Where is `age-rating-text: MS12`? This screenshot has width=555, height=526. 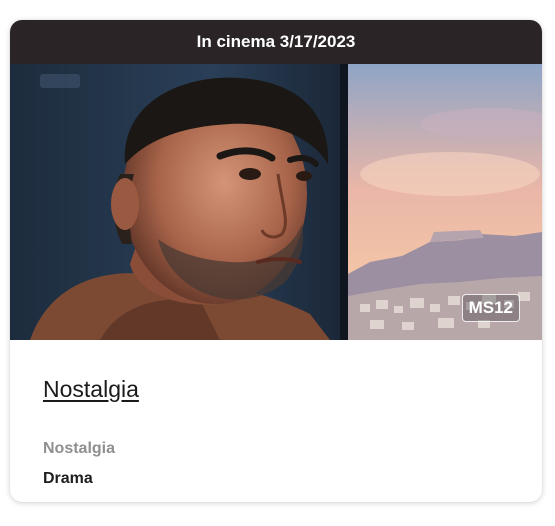
age-rating-text: MS12 is located at coordinates (490, 307).